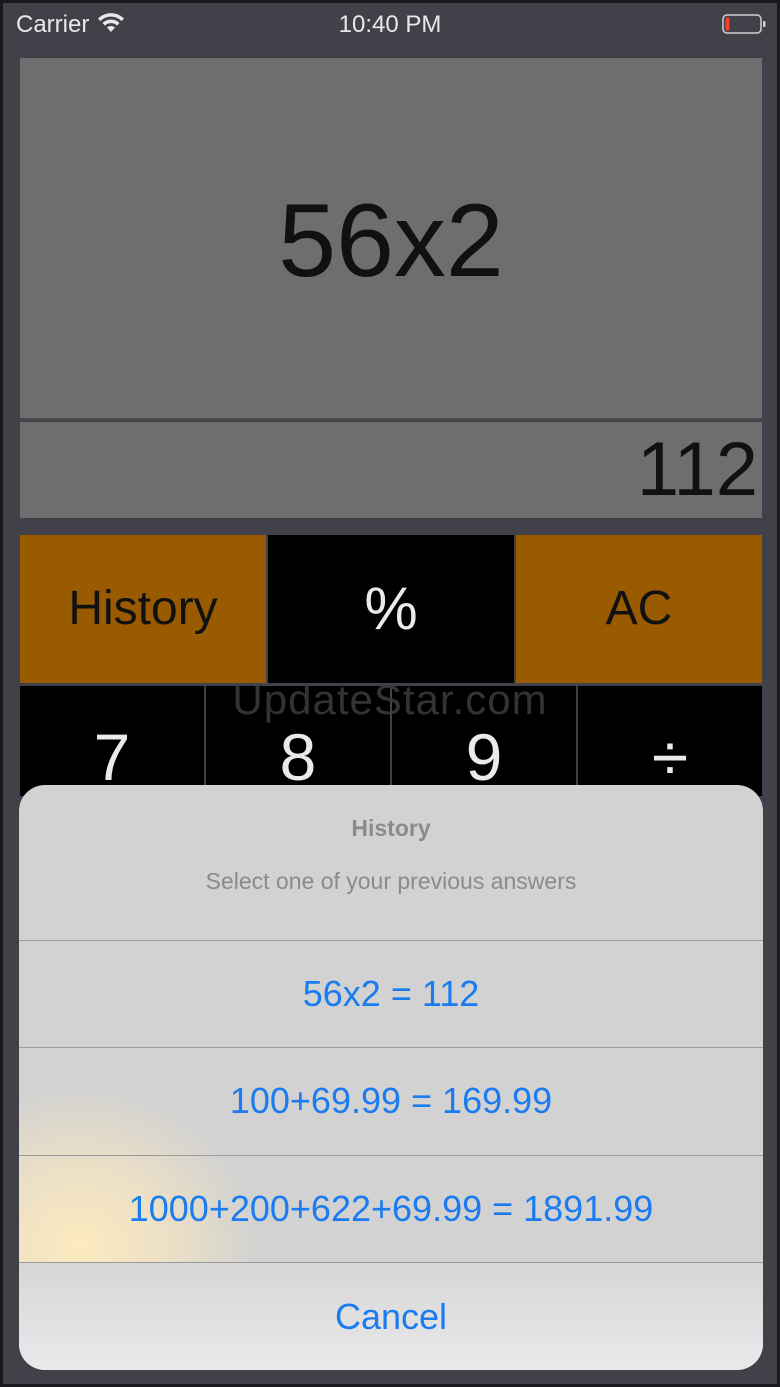 The image size is (780, 1387). What do you see at coordinates (391, 828) in the screenshot?
I see `sheet-title: History` at bounding box center [391, 828].